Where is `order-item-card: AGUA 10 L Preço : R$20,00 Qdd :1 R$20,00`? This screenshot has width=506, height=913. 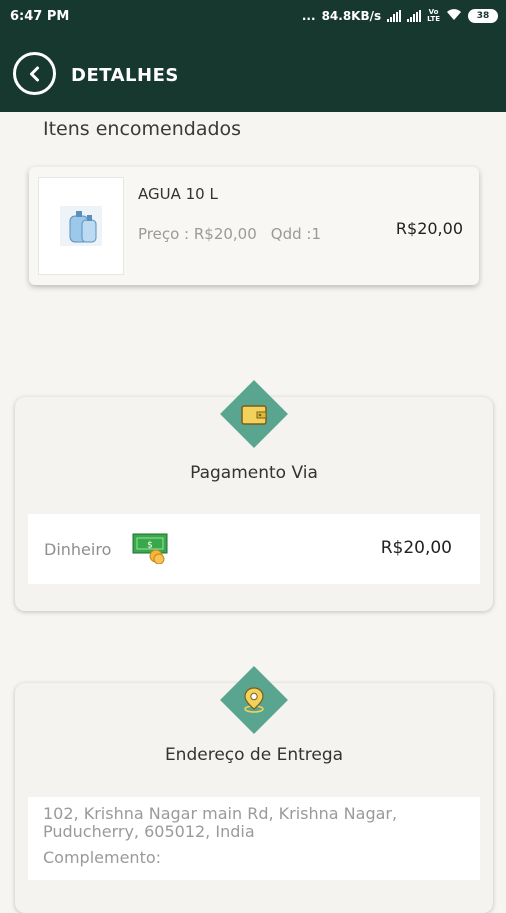 order-item-card: AGUA 10 L Preço : R$20,00 Qdd :1 R$20,00 is located at coordinates (254, 226).